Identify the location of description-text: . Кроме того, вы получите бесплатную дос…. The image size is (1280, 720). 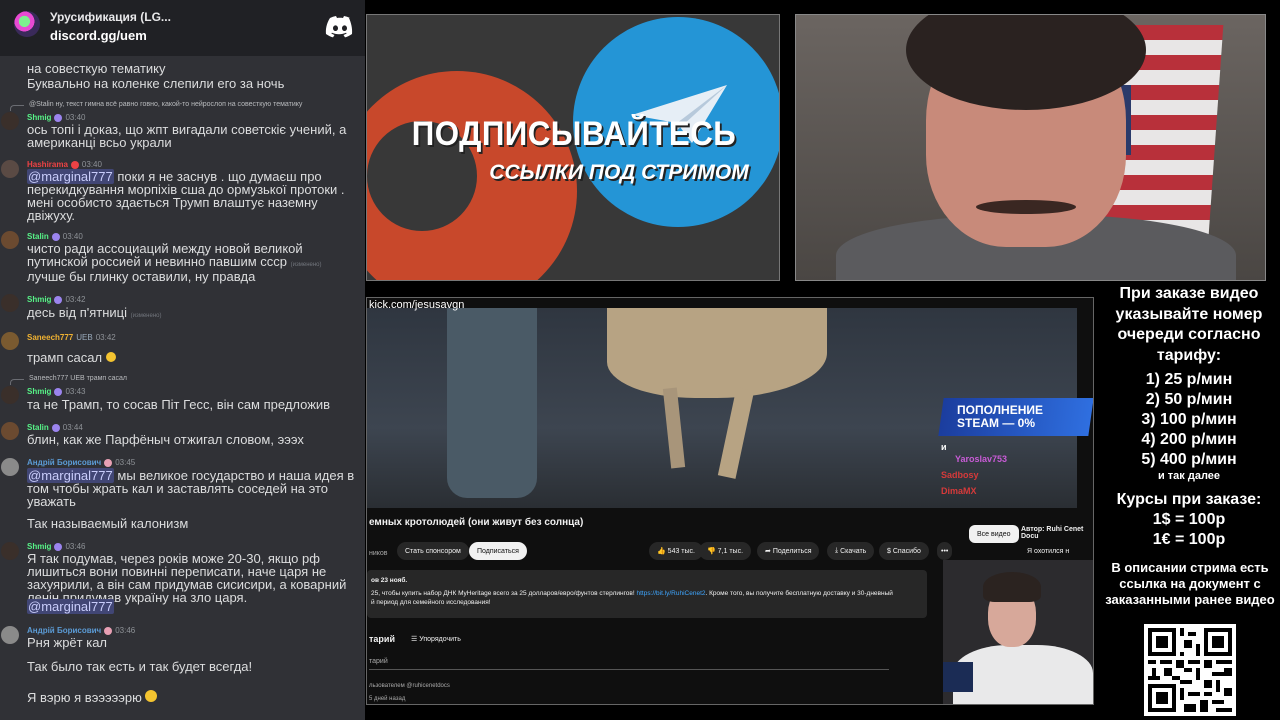
(799, 593).